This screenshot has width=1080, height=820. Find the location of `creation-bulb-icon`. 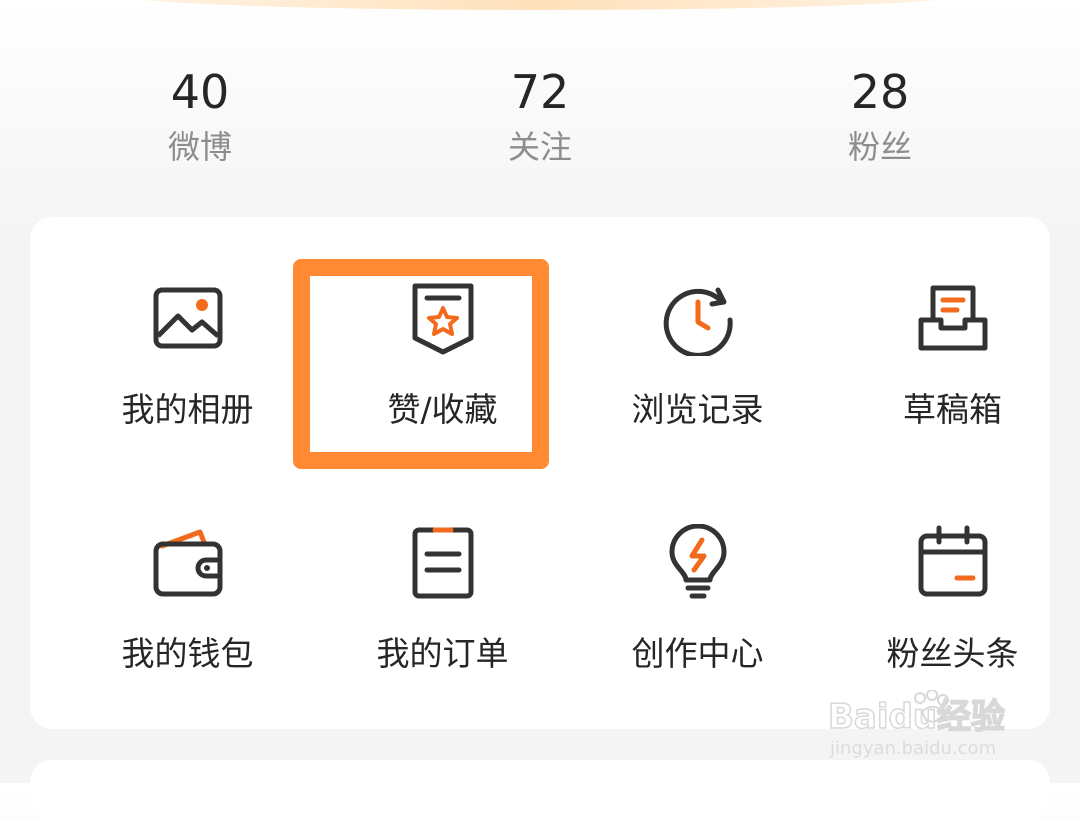

creation-bulb-icon is located at coordinates (698, 561).